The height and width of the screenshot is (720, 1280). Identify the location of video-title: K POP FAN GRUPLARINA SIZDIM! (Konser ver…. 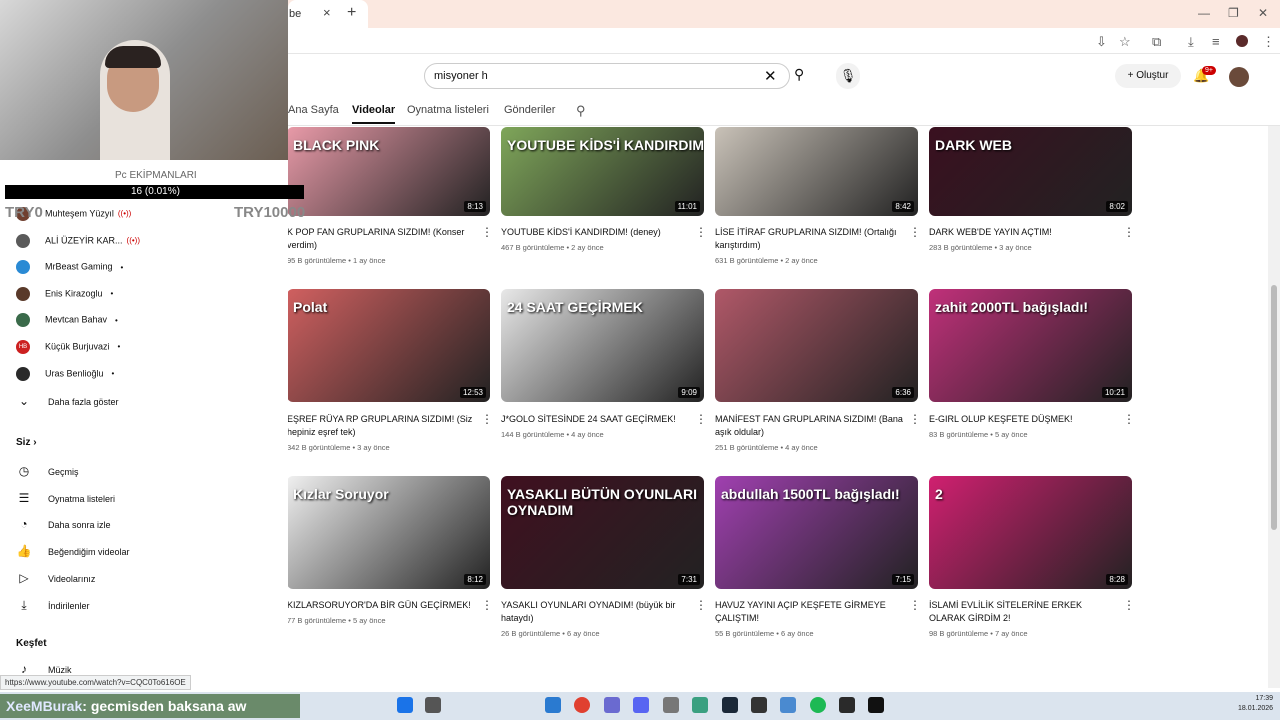
(382, 239).